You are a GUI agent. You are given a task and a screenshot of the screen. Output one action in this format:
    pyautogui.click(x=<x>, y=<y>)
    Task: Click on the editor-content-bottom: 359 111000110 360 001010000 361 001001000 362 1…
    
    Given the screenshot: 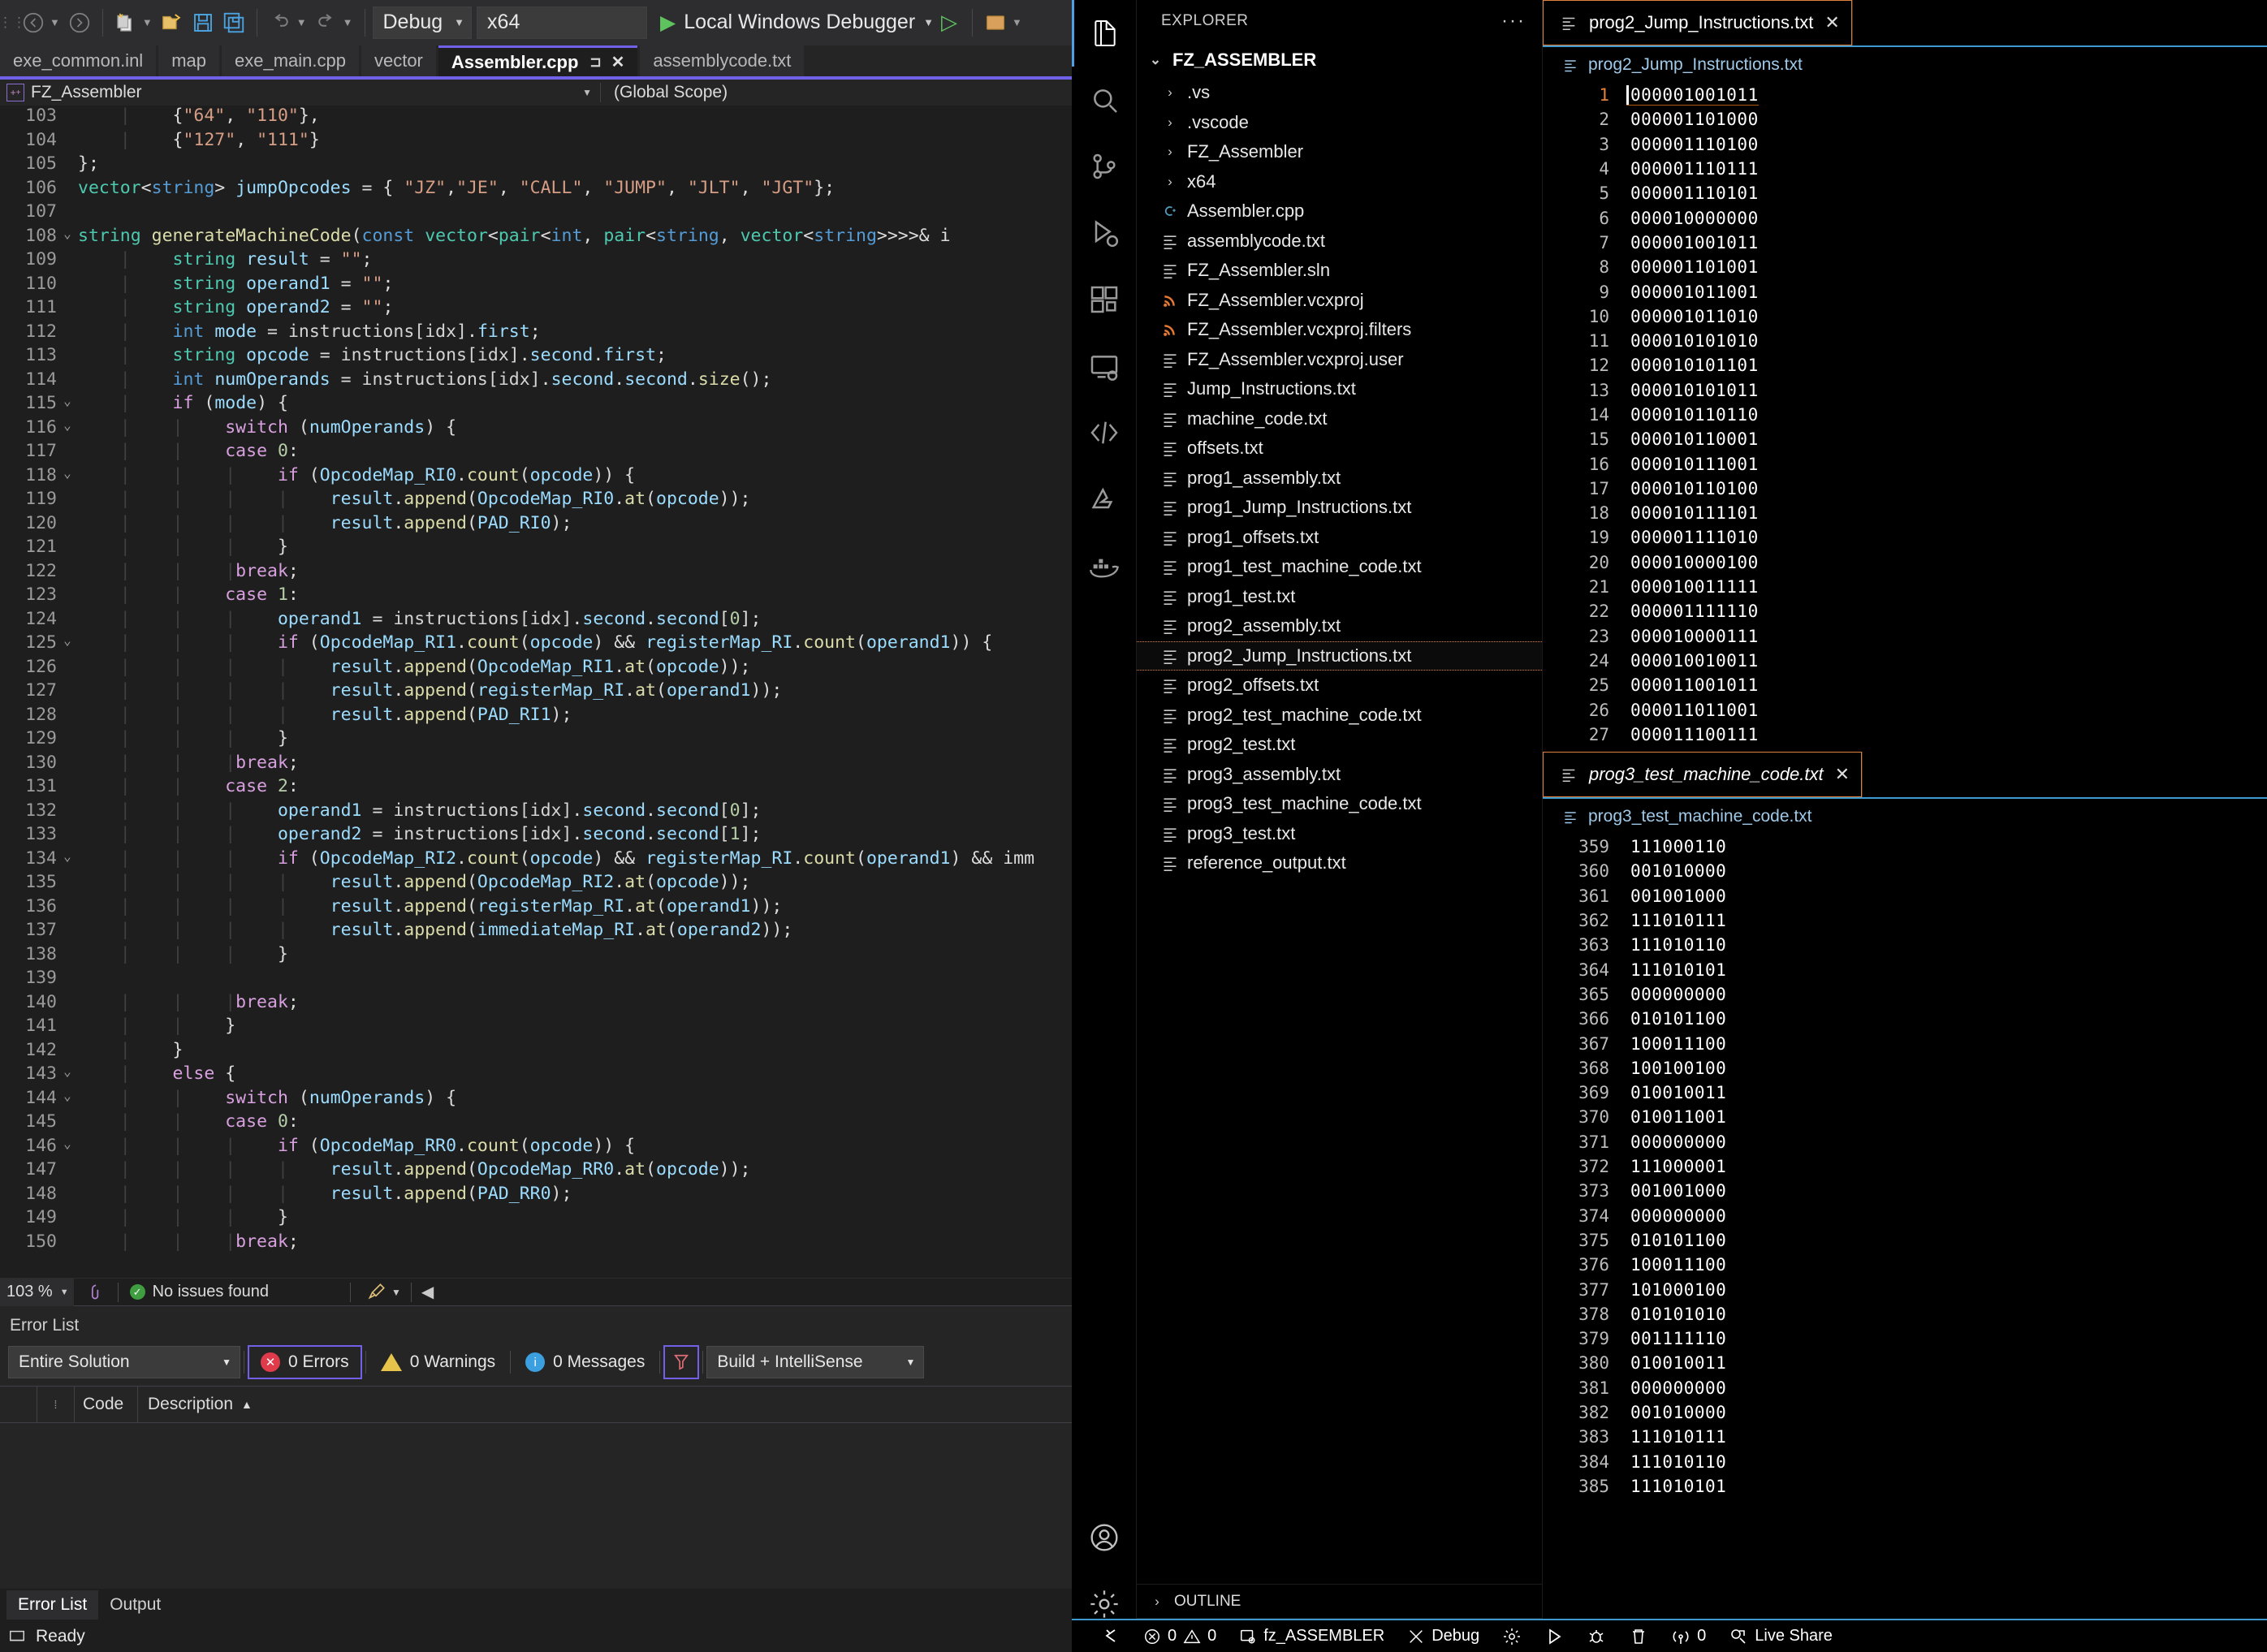 What is the action you would take?
    pyautogui.click(x=1905, y=1167)
    